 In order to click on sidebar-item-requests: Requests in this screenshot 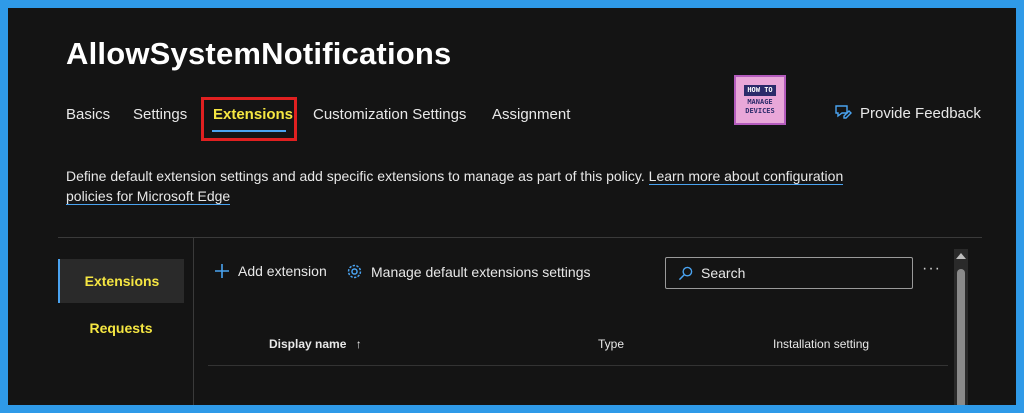, I will do `click(121, 328)`.